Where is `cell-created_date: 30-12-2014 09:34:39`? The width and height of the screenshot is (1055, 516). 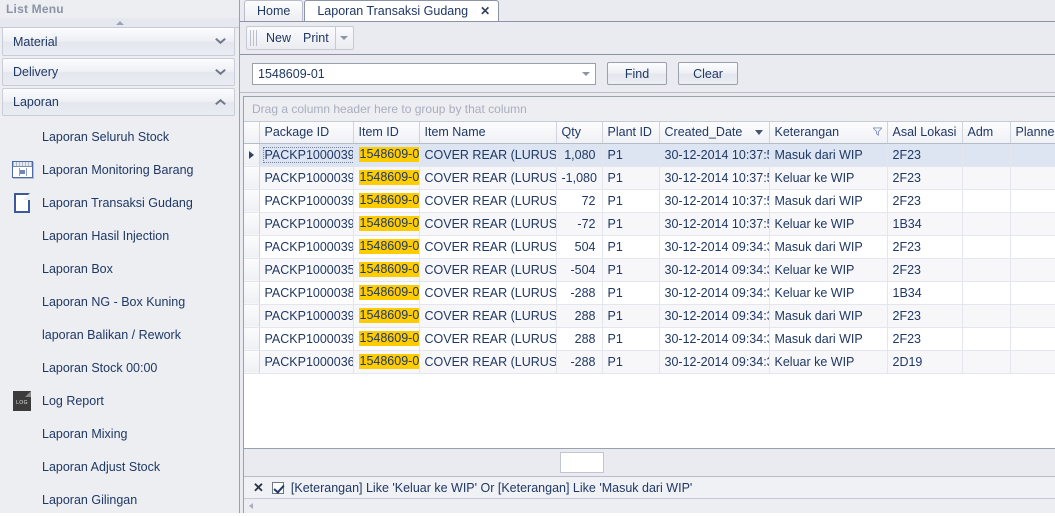 cell-created_date: 30-12-2014 09:34:39 is located at coordinates (714, 270).